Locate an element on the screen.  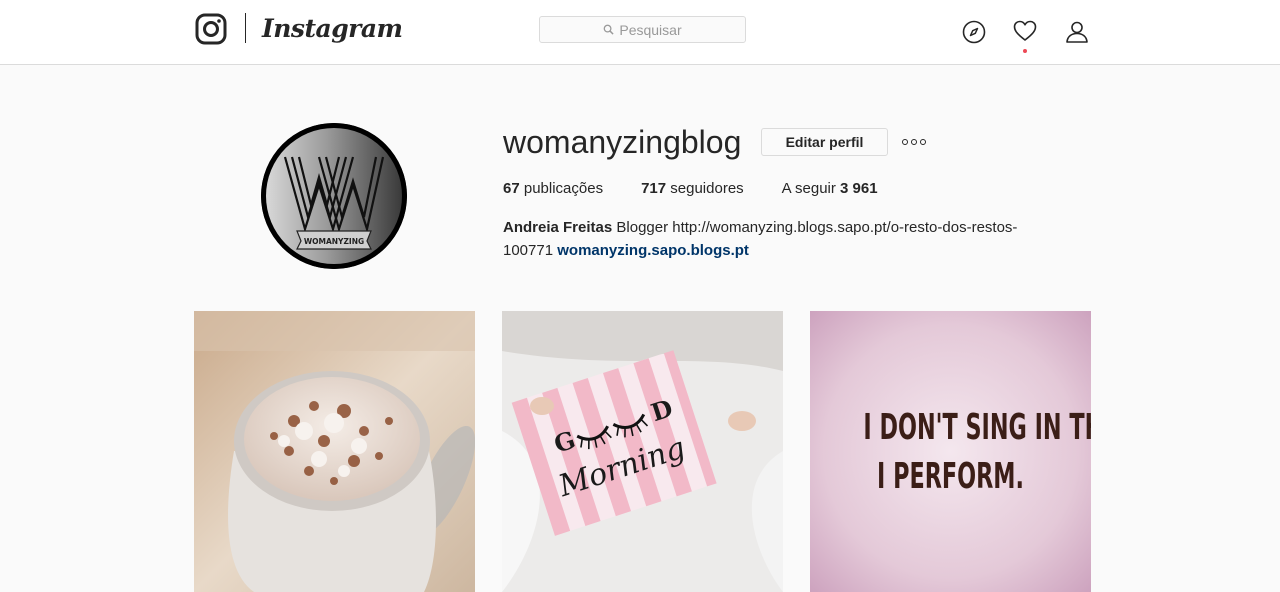
notification-dot is located at coordinates (1025, 51).